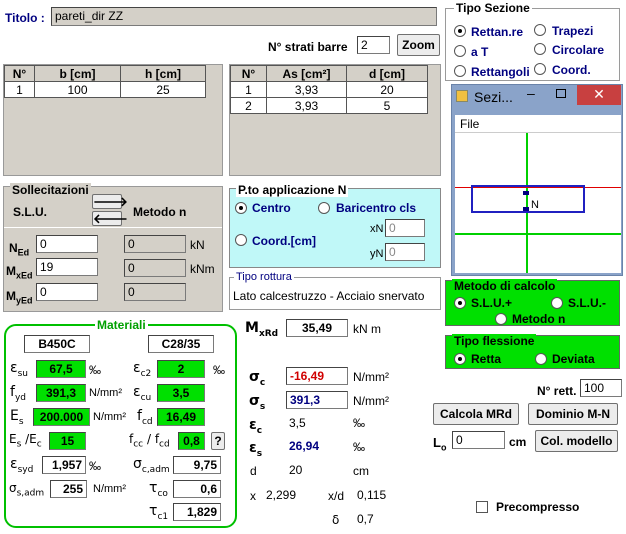 This screenshot has width=626, height=534. Describe the element at coordinates (573, 31) in the screenshot. I see `trapezi-label: Trapezi` at that location.